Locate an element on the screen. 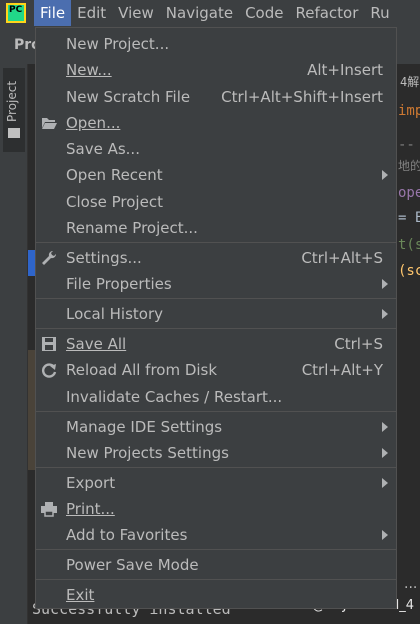  code-comment-fragment: -- is located at coordinates (406, 145).